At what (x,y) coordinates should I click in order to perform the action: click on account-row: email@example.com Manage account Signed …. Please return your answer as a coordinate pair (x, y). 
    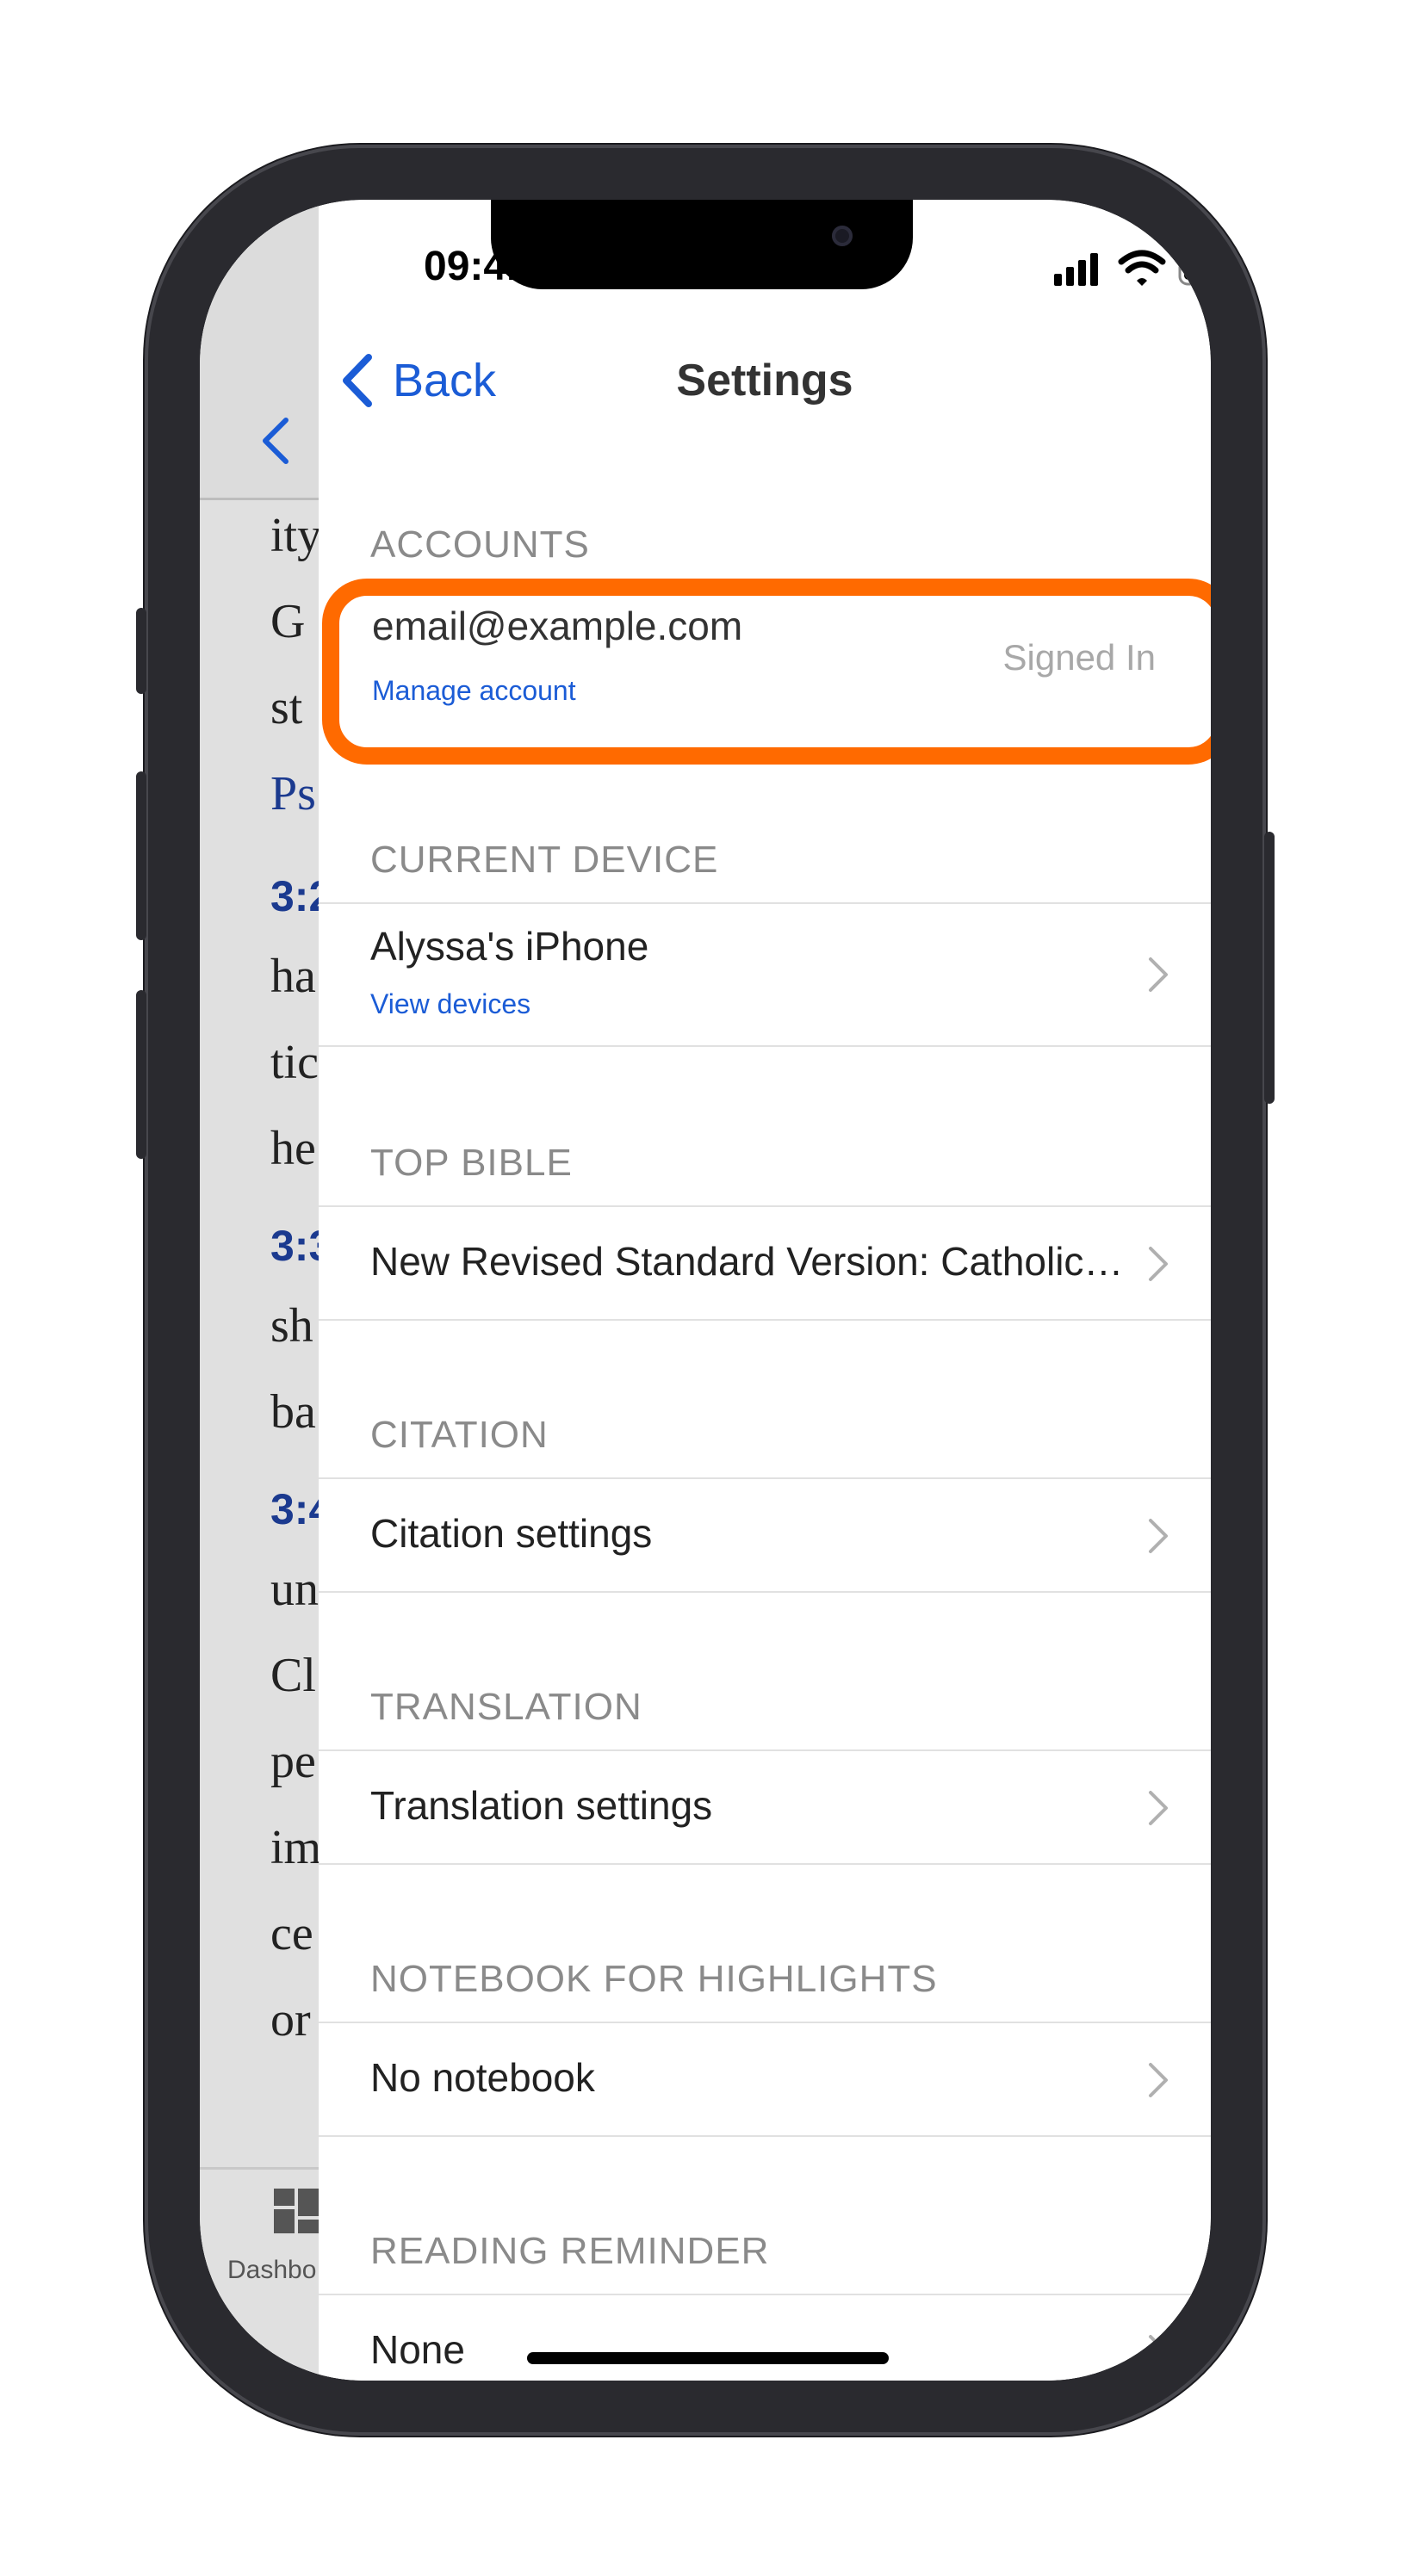
    Looking at the image, I should click on (765, 655).